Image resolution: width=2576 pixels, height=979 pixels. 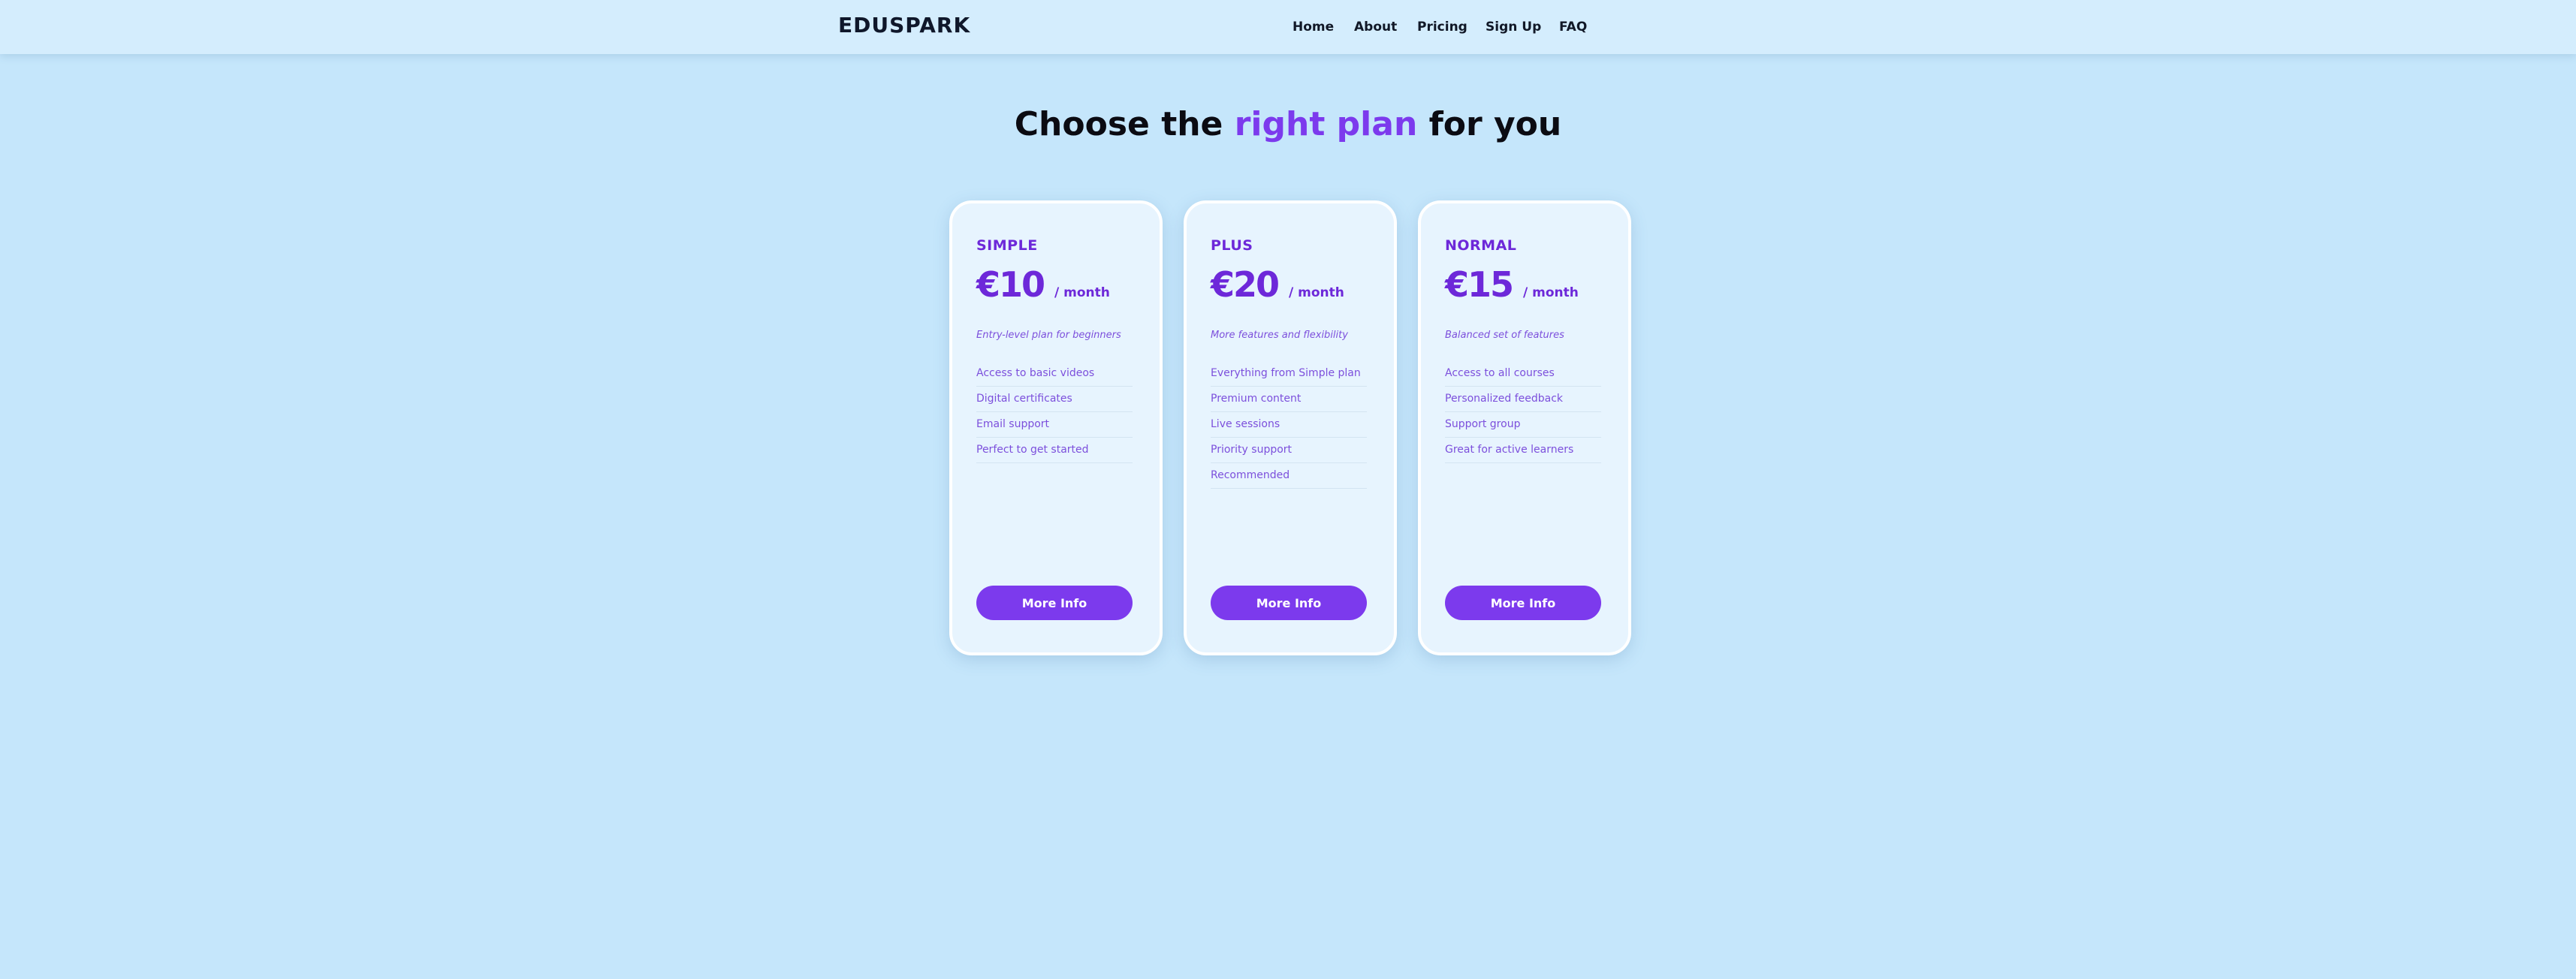 I want to click on top-navbar: EDUSPARK Home About Pricing Sign Up FAQ, so click(x=1288, y=27).